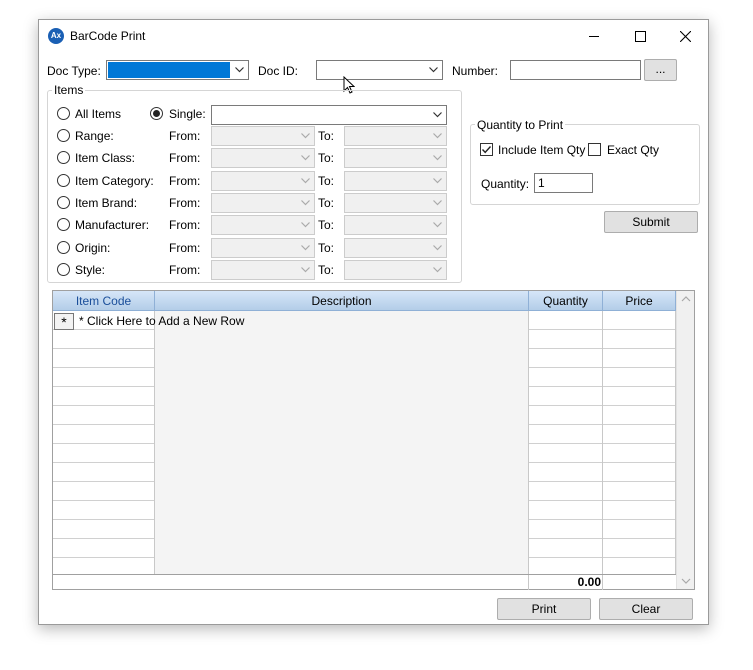  Describe the element at coordinates (156, 113) in the screenshot. I see `single-radio` at that location.